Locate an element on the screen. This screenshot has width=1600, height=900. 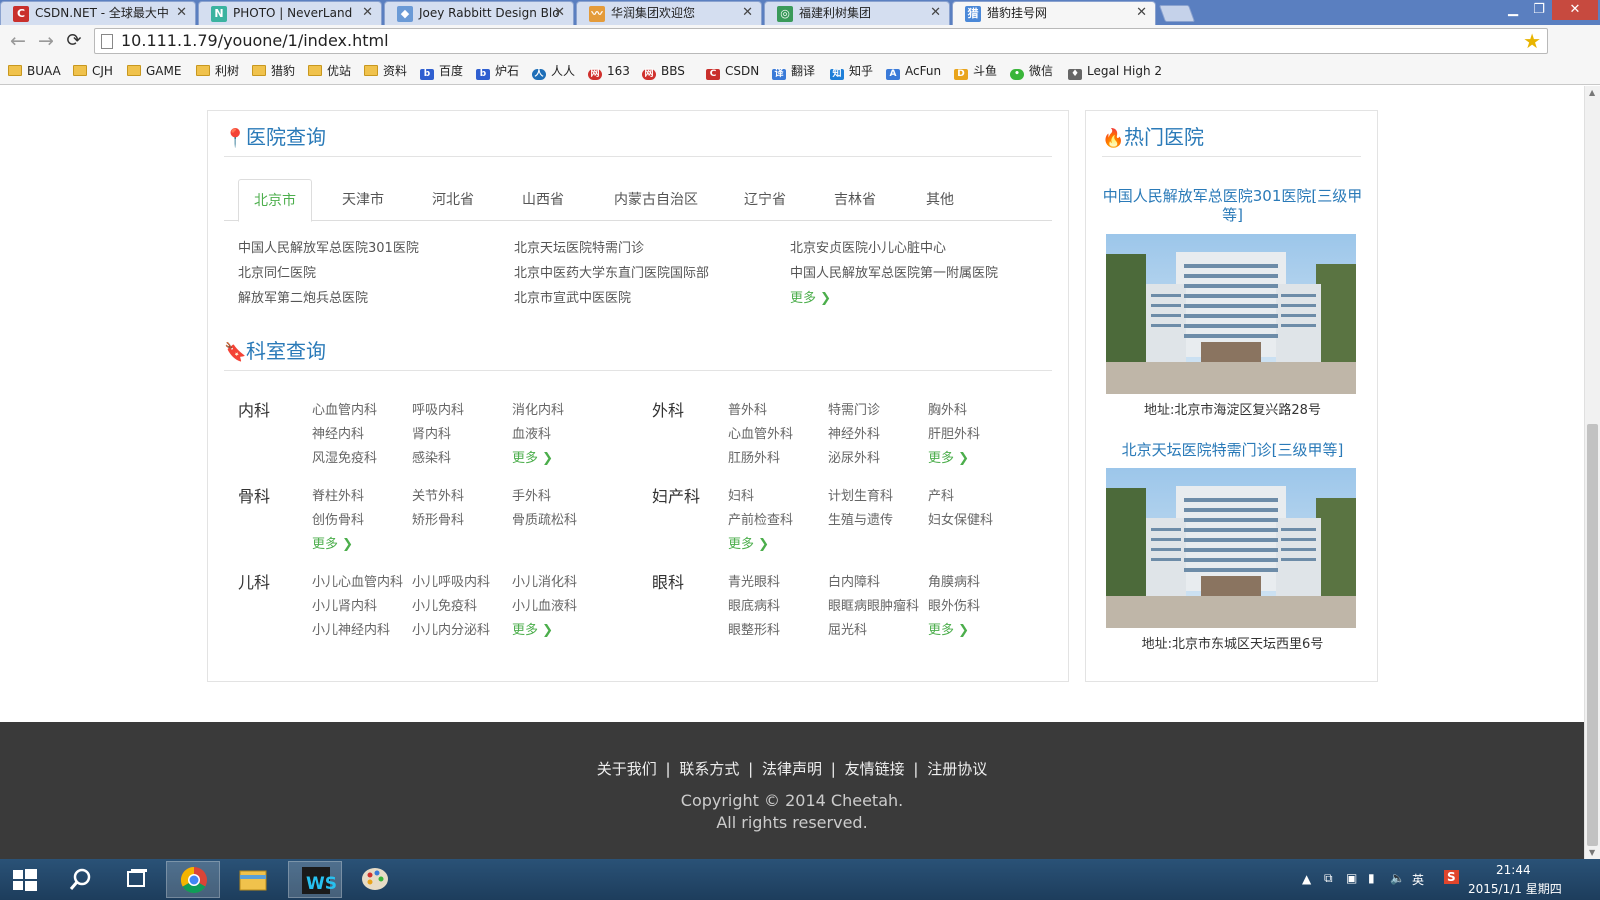
dept-link: 特需门诊 is located at coordinates (854, 408).